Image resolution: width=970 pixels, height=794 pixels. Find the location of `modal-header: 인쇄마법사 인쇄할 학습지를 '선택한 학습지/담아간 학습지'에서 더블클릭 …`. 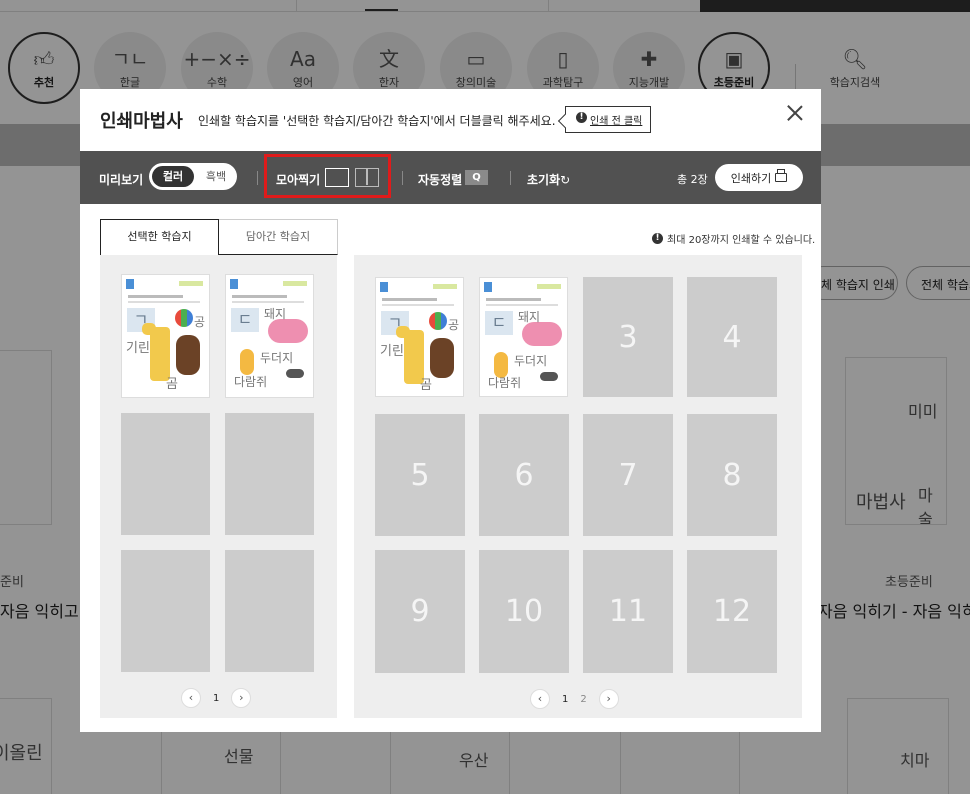

modal-header: 인쇄마법사 인쇄할 학습지를 '선택한 학습지/담아간 학습지'에서 더블클릭 … is located at coordinates (450, 120).